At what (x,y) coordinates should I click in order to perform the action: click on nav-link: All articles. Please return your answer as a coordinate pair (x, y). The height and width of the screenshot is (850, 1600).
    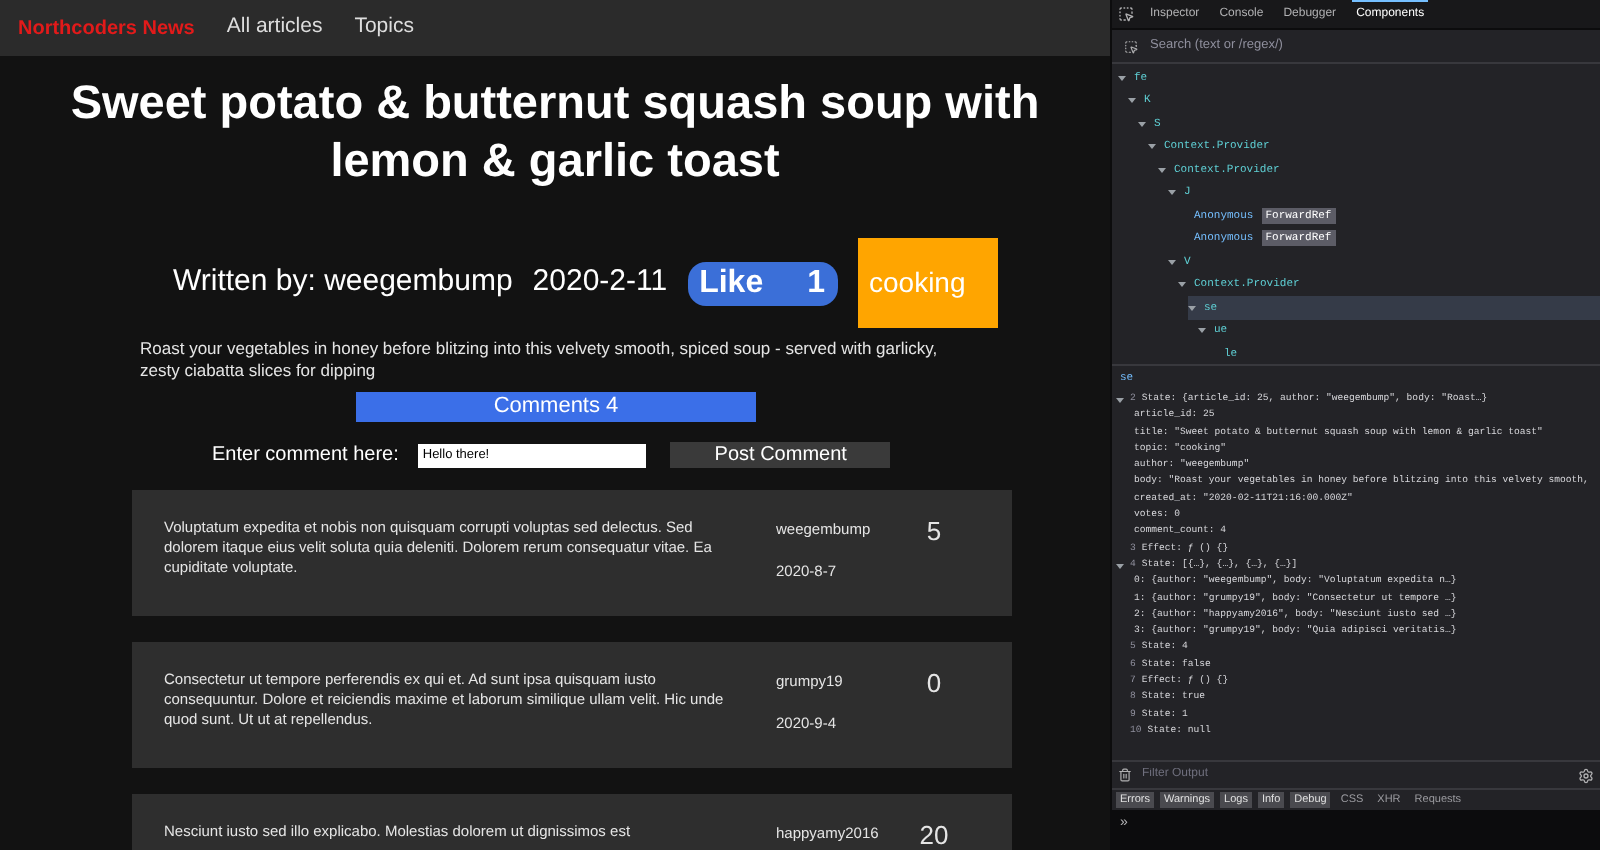
    Looking at the image, I should click on (274, 28).